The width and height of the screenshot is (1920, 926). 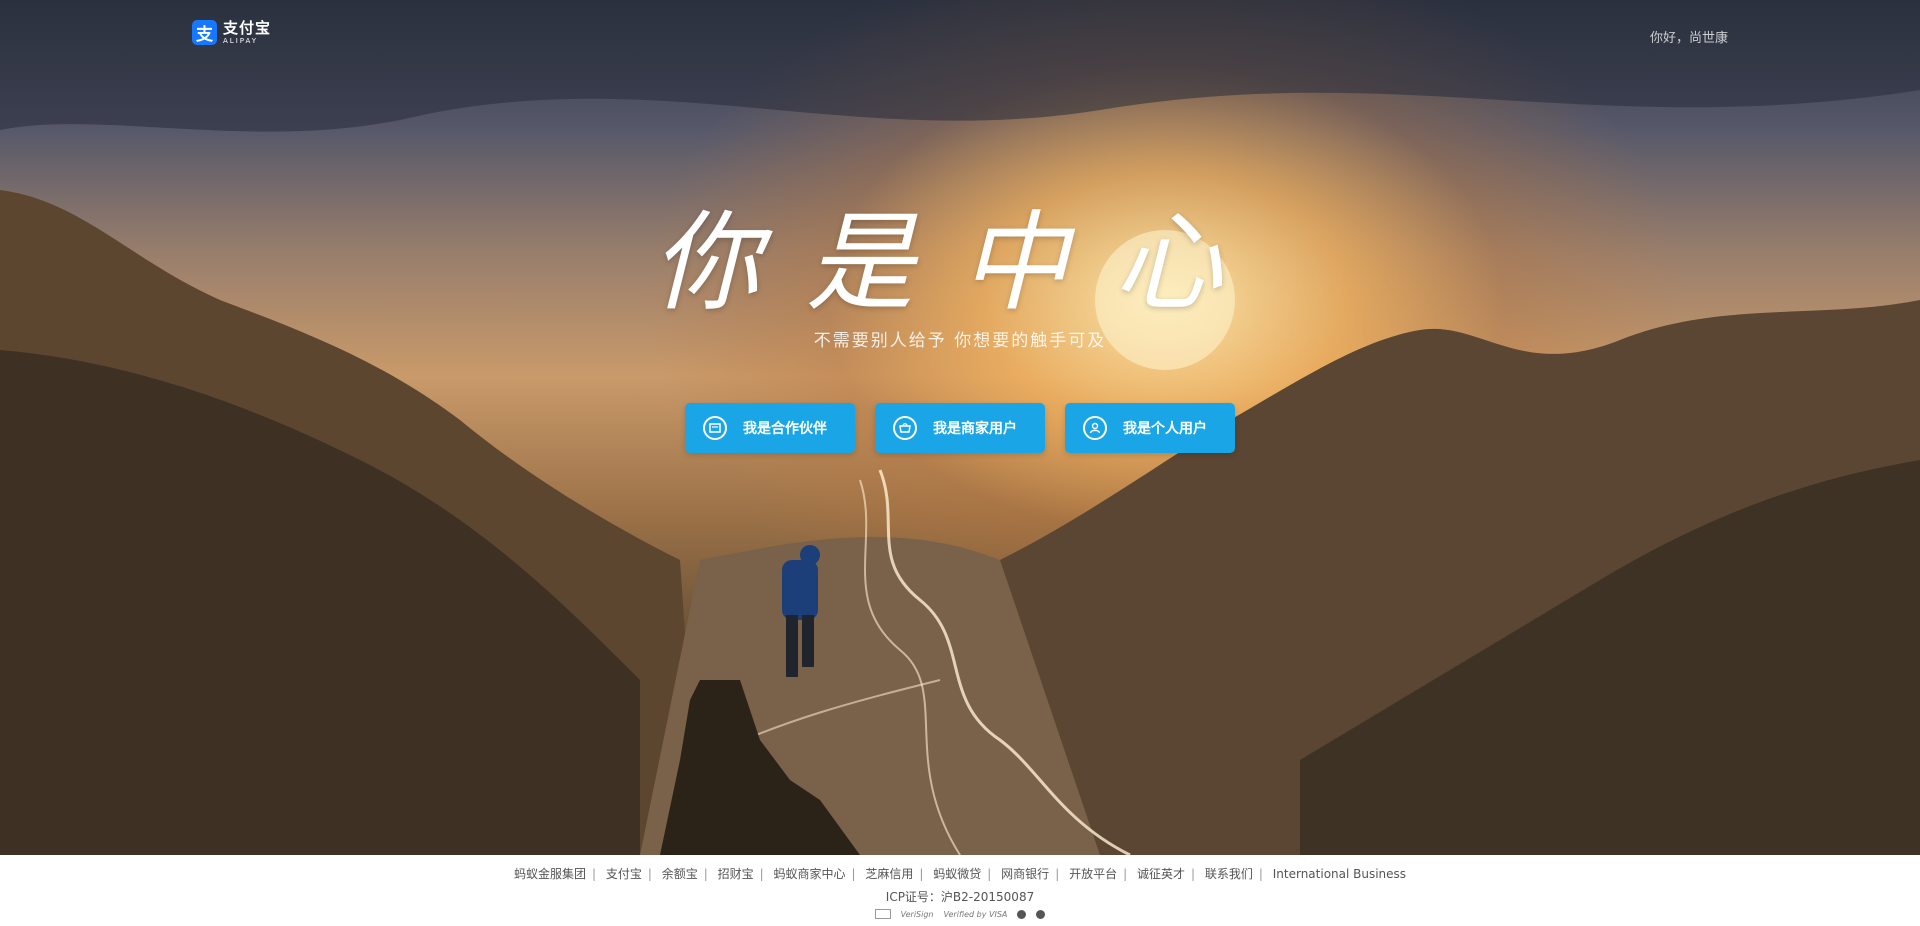 I want to click on logo-cn: 支付宝, so click(x=247, y=27).